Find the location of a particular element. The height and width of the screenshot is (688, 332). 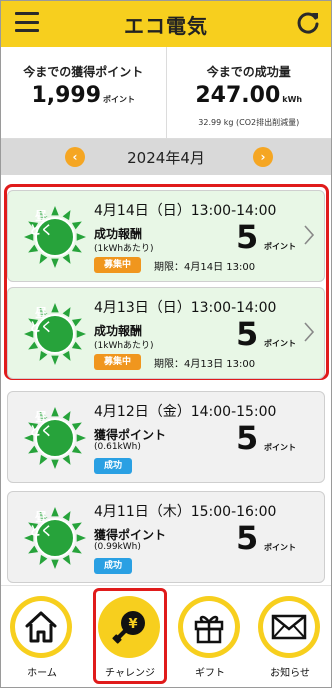

bottom-nav: ホーム ¥ チャレンジ ギフト お知らせ is located at coordinates (166, 636).